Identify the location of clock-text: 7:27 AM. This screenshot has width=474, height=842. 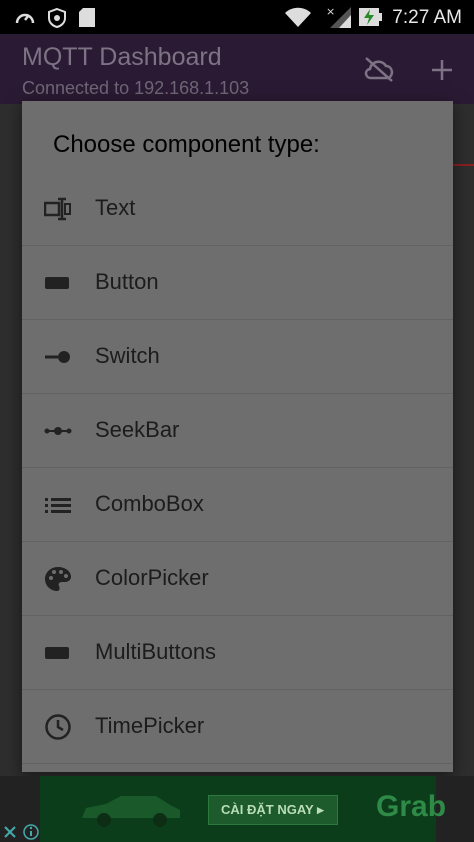
(427, 17).